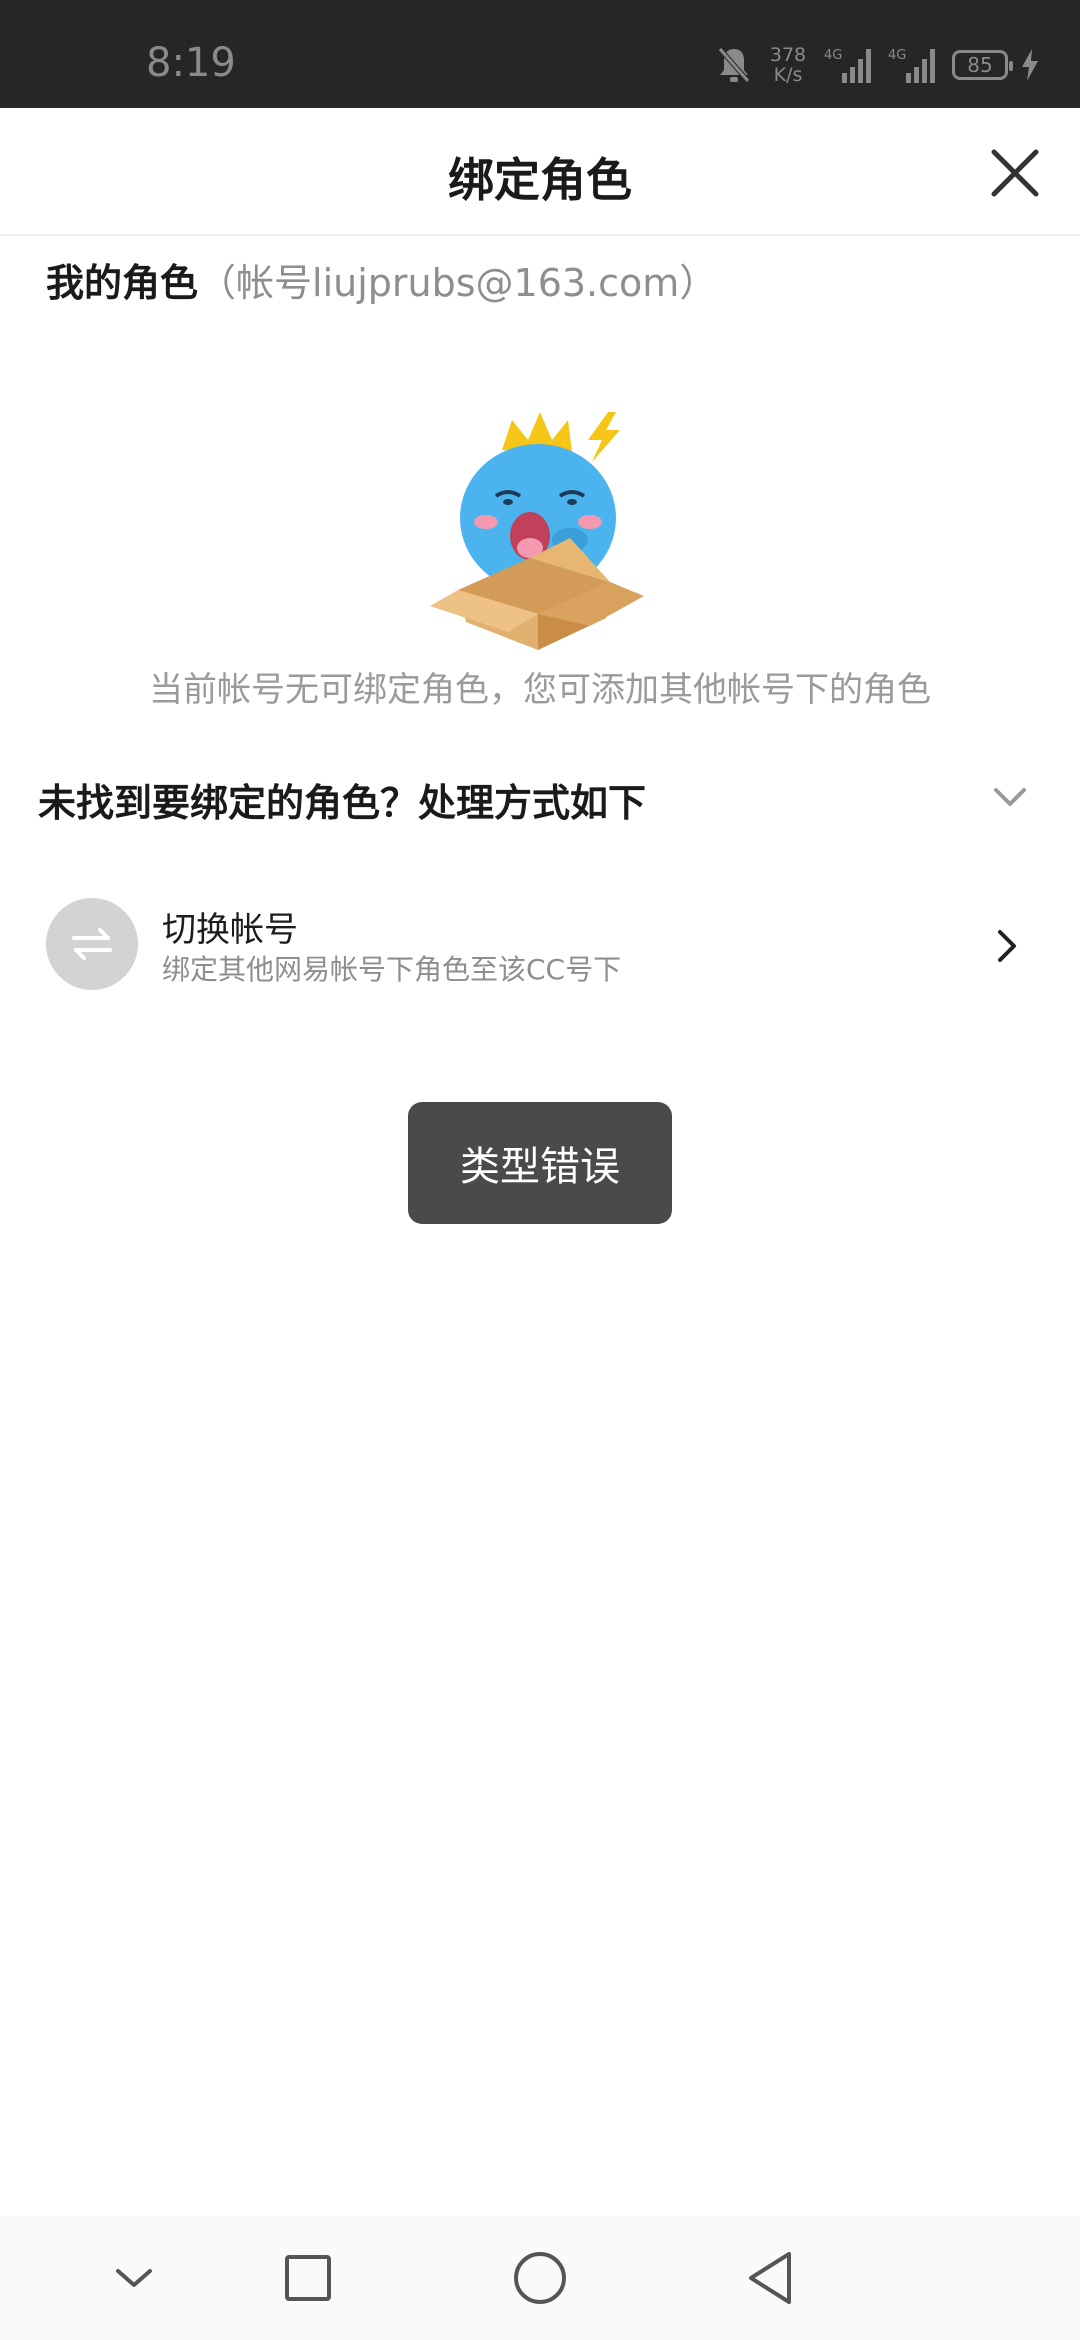 The height and width of the screenshot is (2340, 1080). I want to click on status-time: 8:19, so click(191, 63).